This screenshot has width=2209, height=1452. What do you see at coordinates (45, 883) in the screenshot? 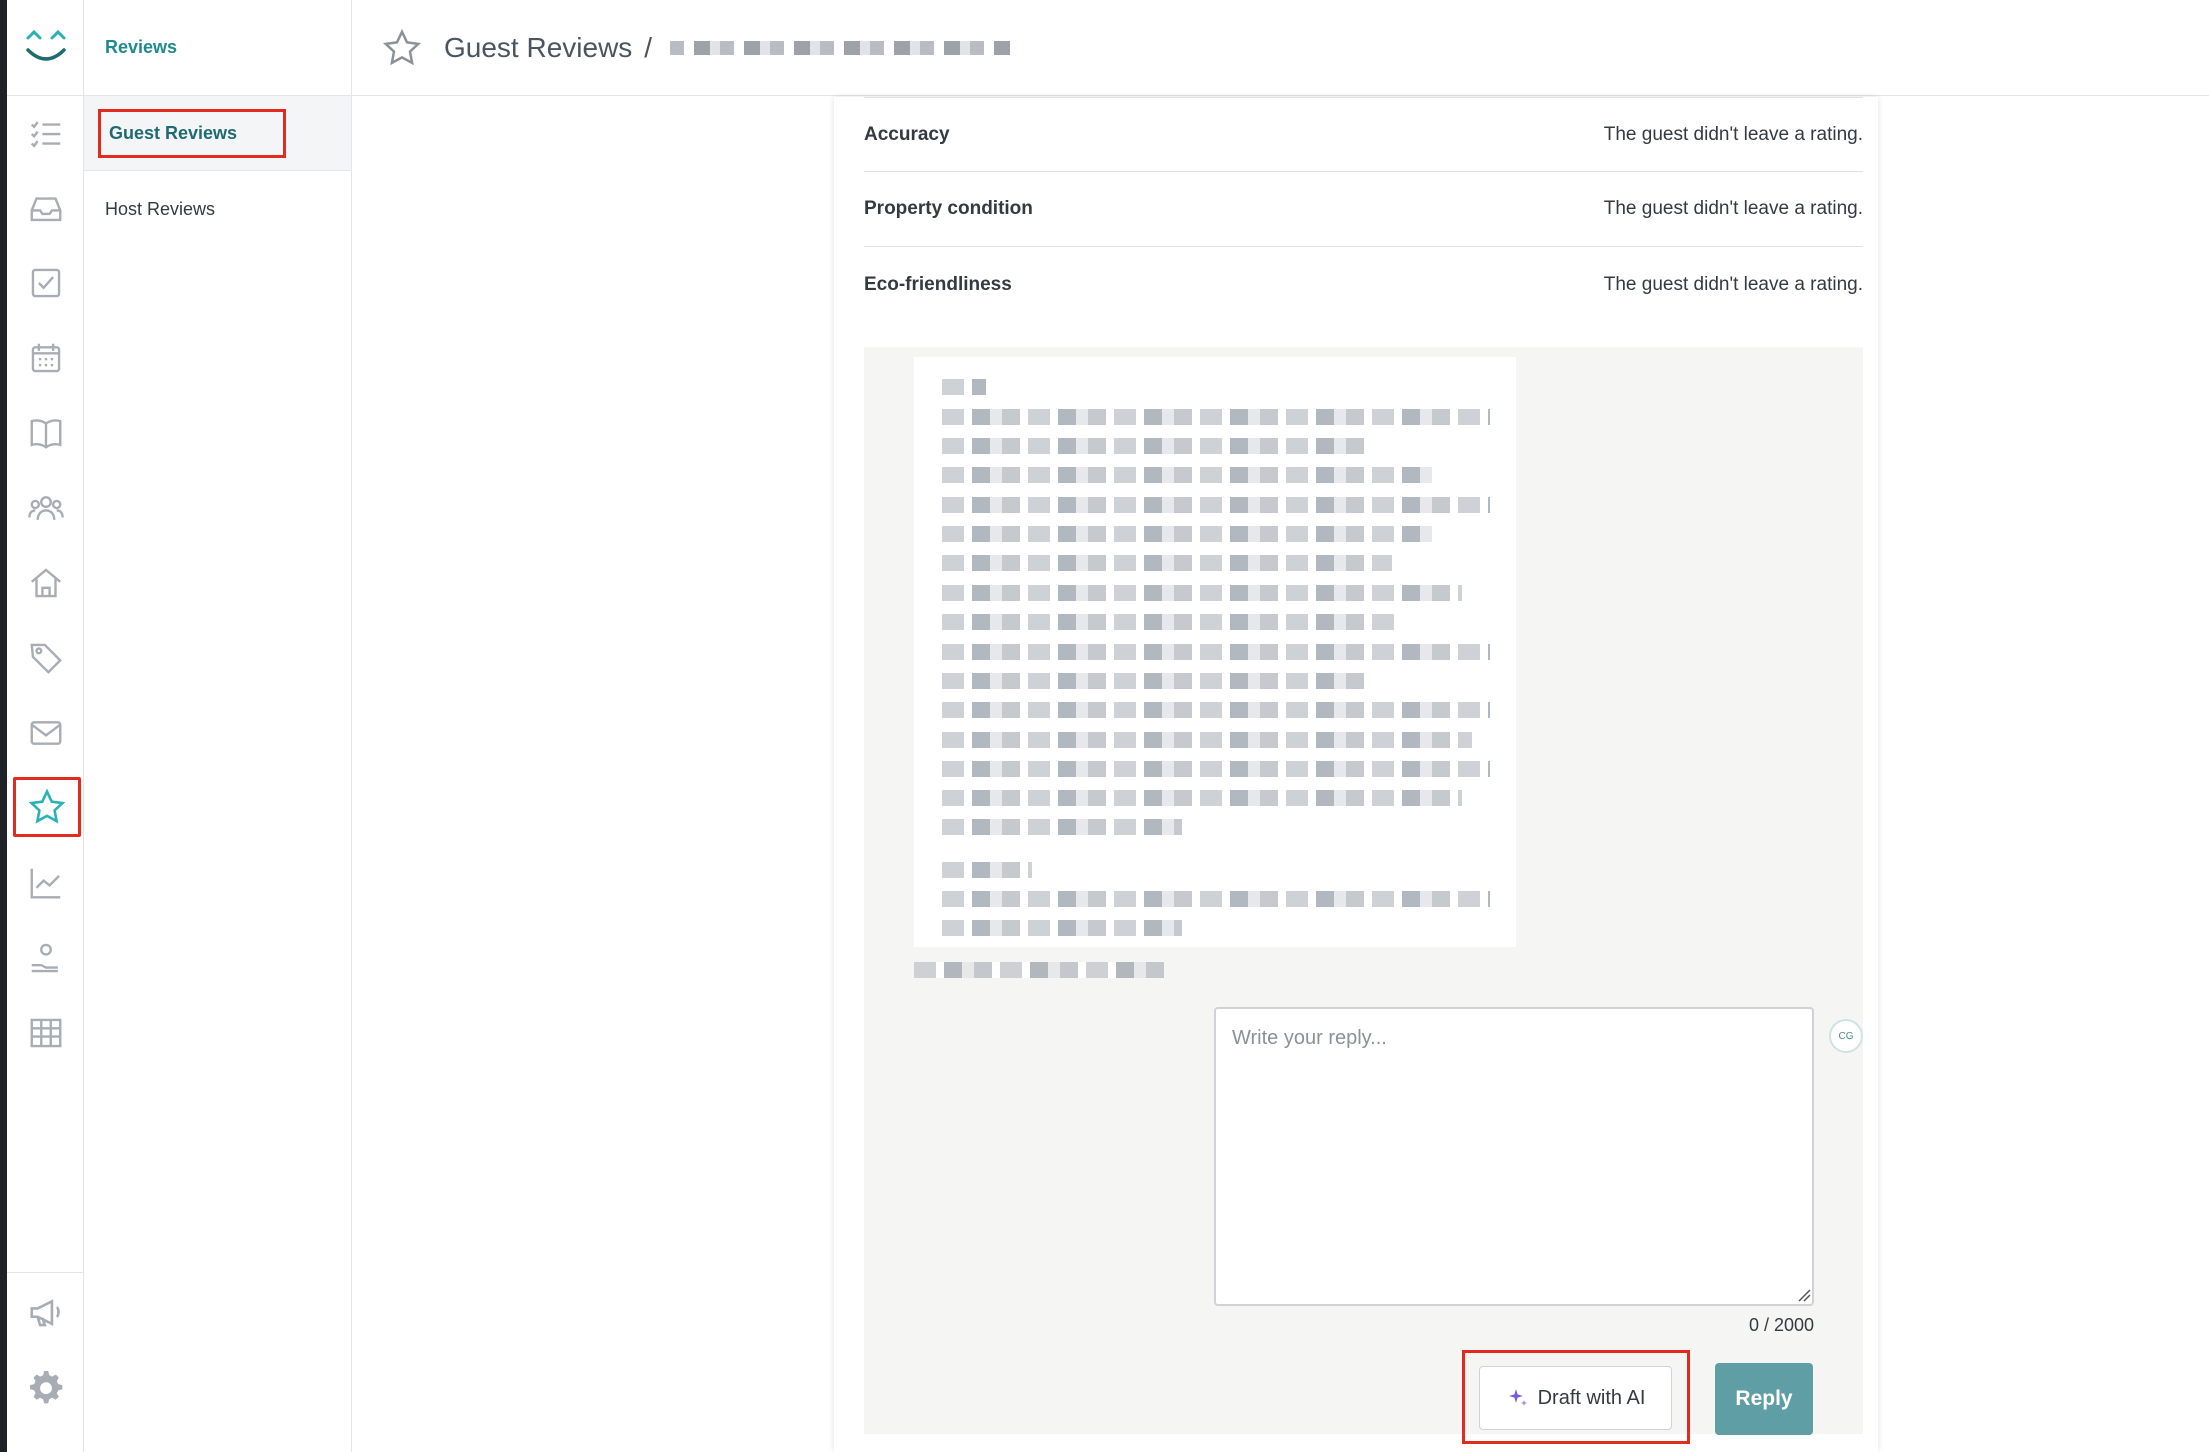
I see `chart-icon` at bounding box center [45, 883].